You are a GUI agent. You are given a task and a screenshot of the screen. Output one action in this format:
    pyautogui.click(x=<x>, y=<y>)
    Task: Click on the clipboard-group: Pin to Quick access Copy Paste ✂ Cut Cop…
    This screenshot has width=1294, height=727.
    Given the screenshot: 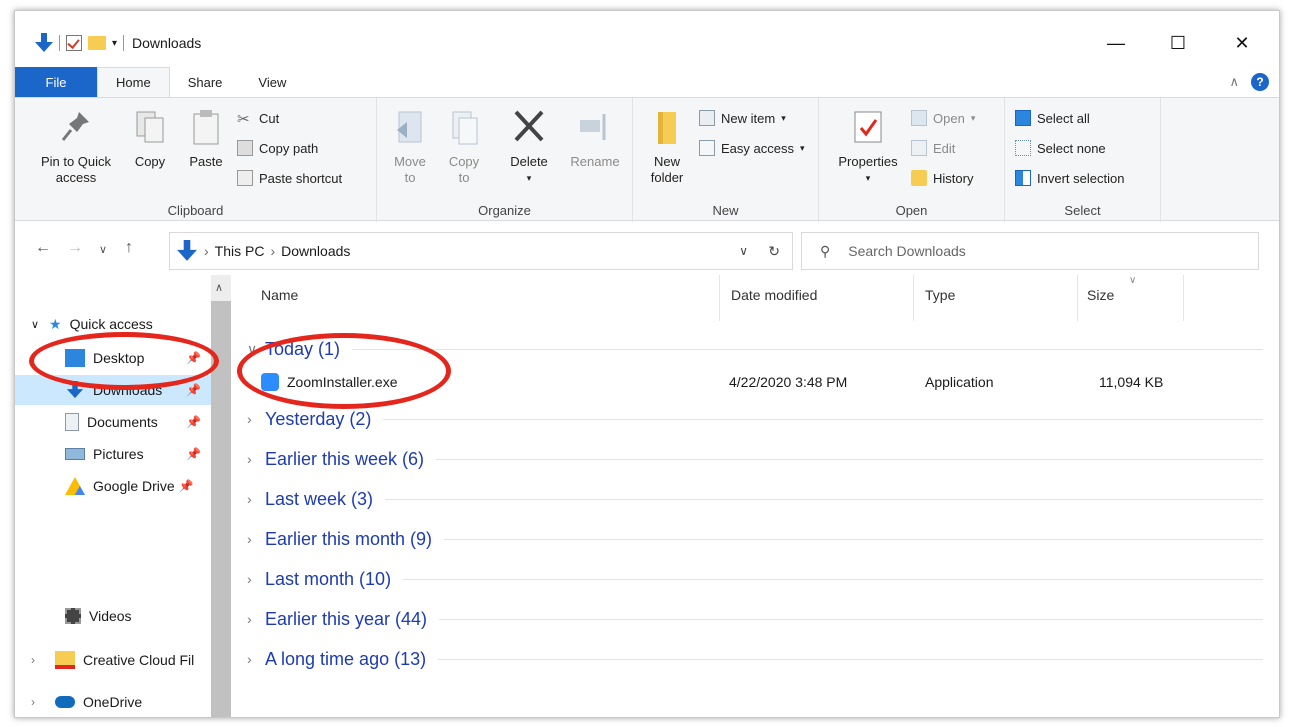 What is the action you would take?
    pyautogui.click(x=196, y=160)
    